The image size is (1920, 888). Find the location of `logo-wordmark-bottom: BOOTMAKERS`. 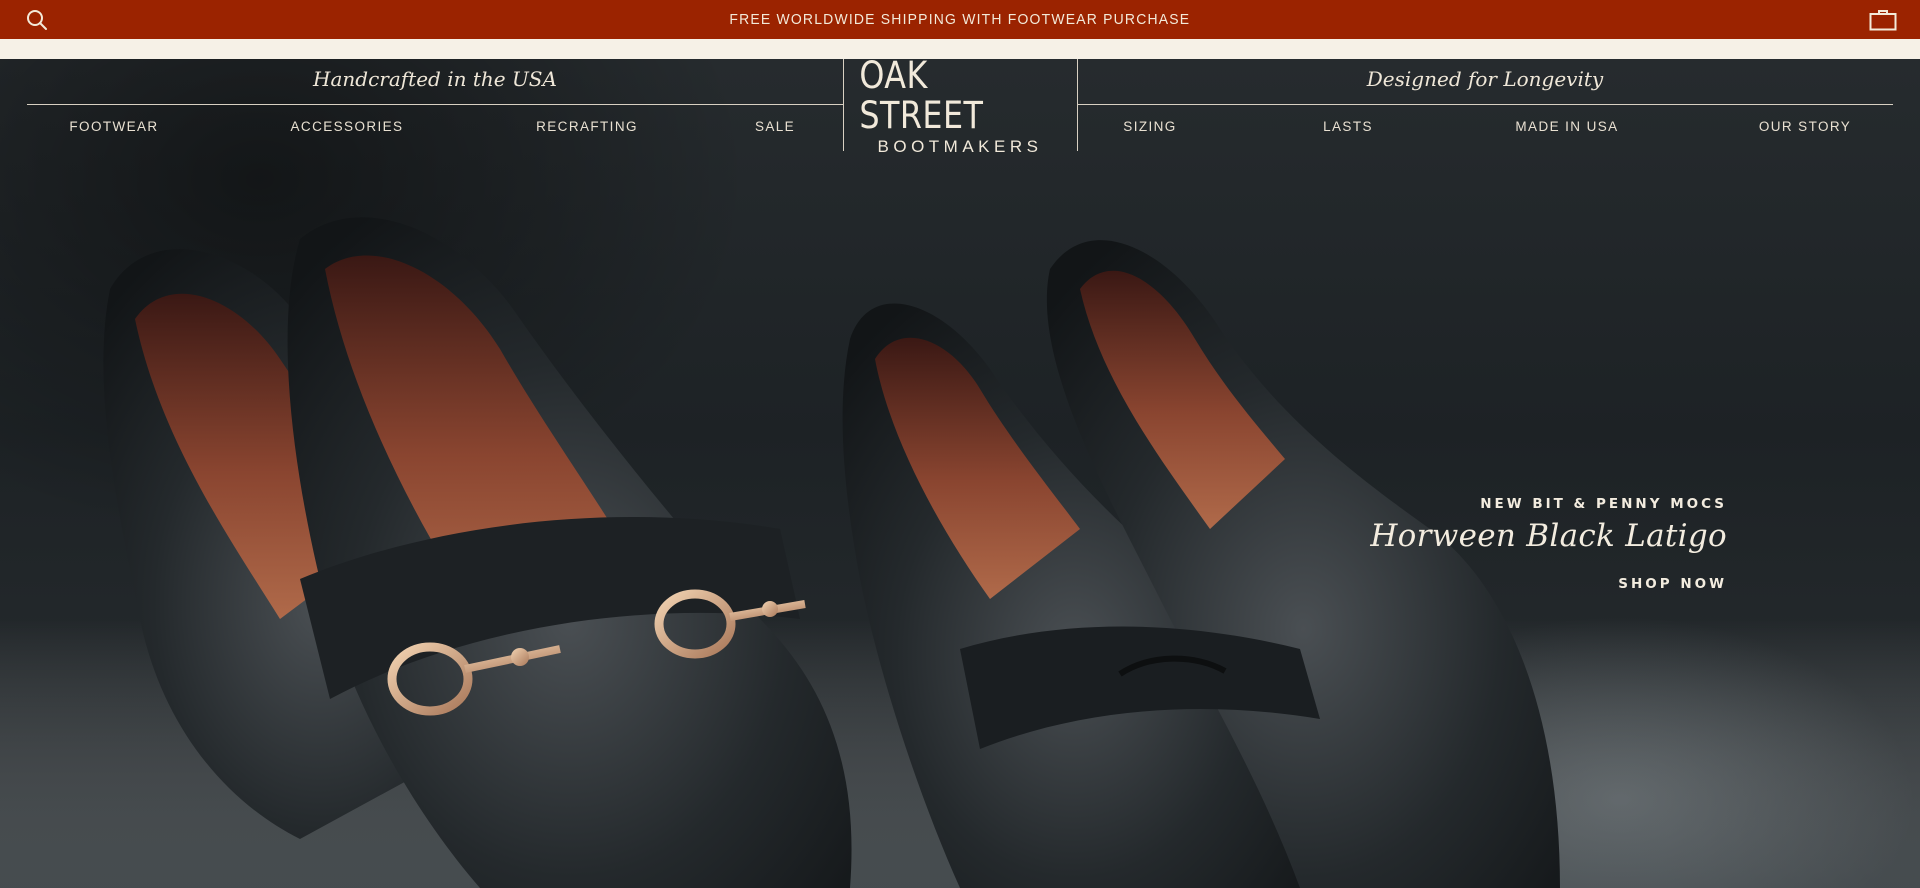

logo-wordmark-bottom: BOOTMAKERS is located at coordinates (960, 146).